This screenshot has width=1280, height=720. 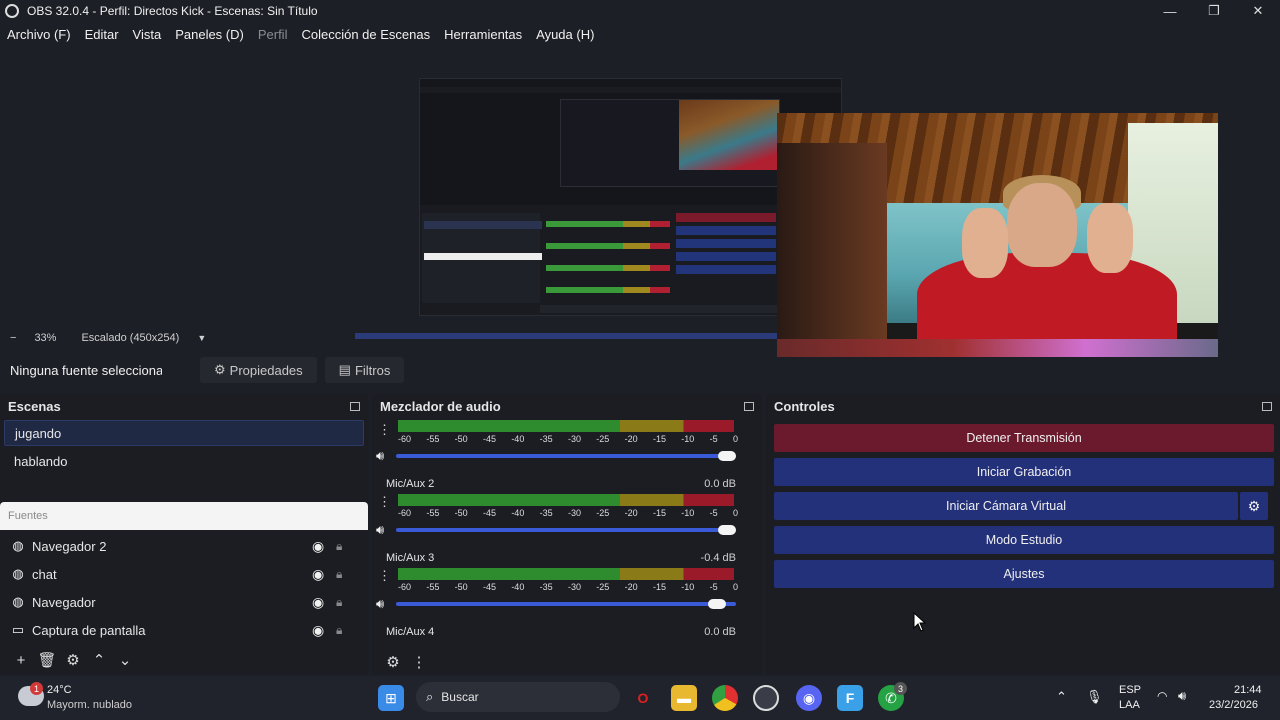 What do you see at coordinates (184, 546) in the screenshot?
I see `source-row: ◍ Navegador 2 ◉ 🔒︎` at bounding box center [184, 546].